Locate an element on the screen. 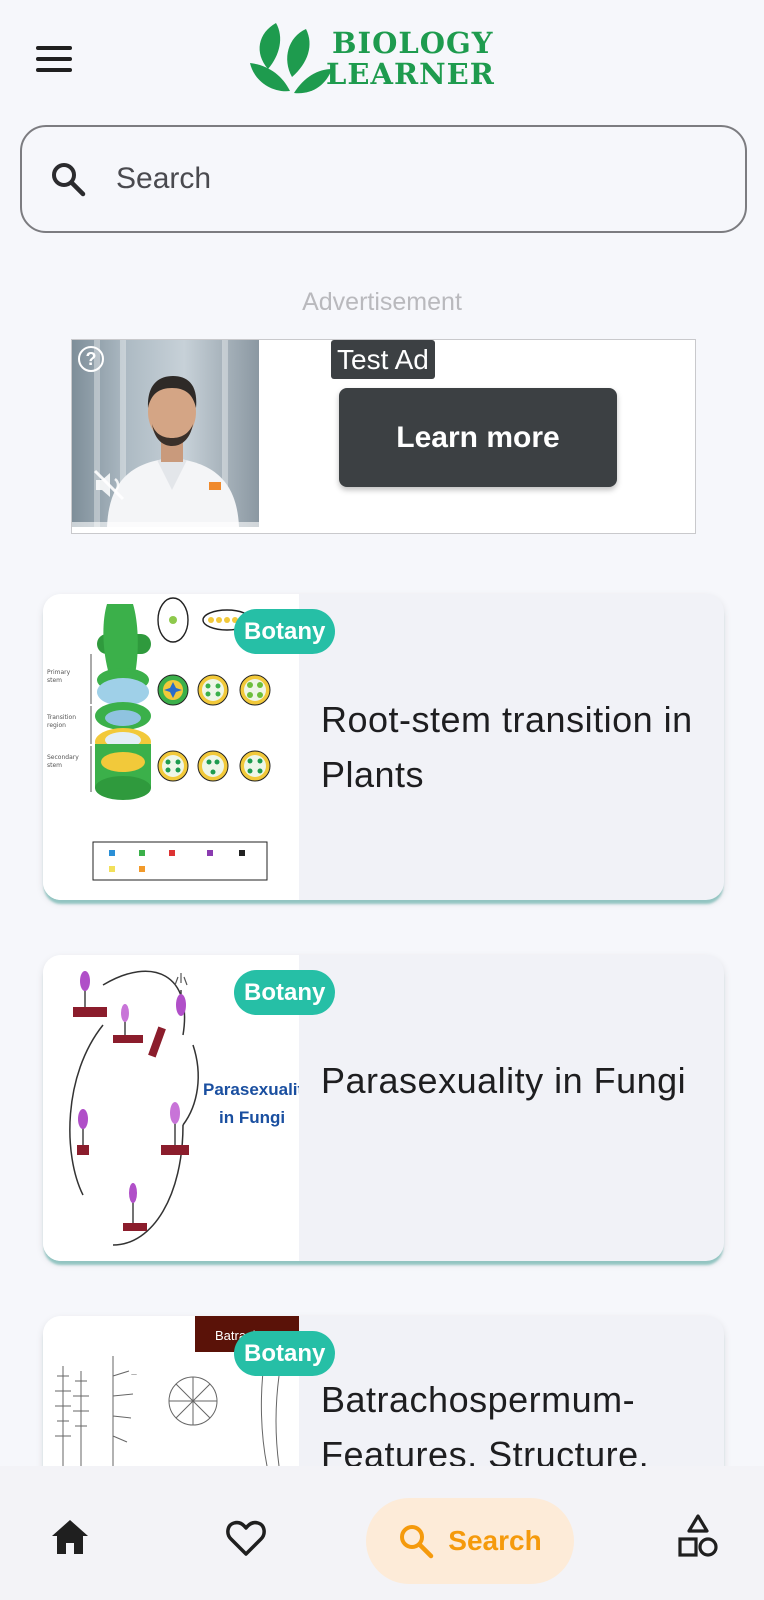  ad-info-icon: ? is located at coordinates (91, 359).